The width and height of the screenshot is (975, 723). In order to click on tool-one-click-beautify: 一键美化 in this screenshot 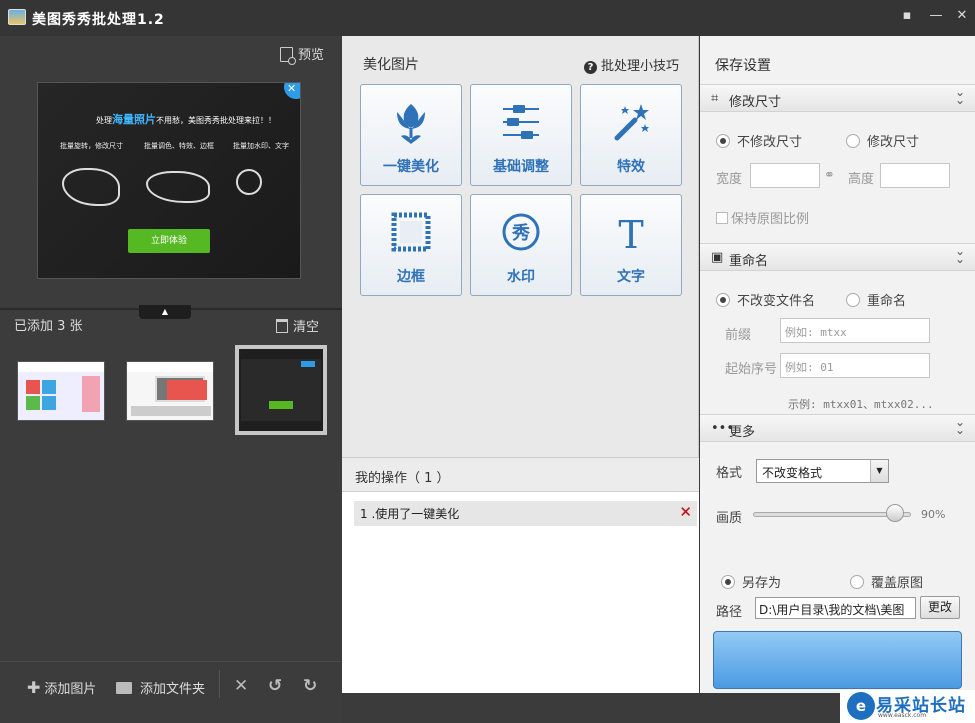, I will do `click(411, 135)`.